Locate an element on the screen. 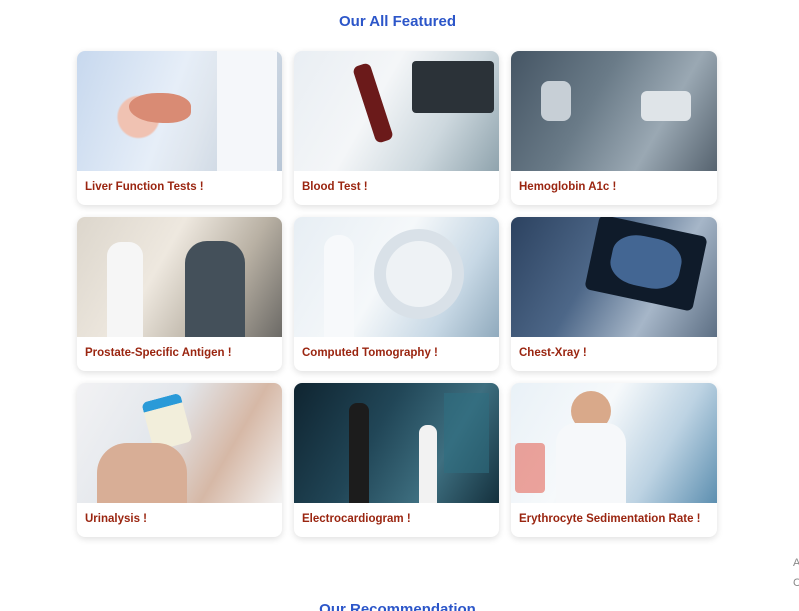 This screenshot has height=611, width=799. chest-xray-image is located at coordinates (614, 277).